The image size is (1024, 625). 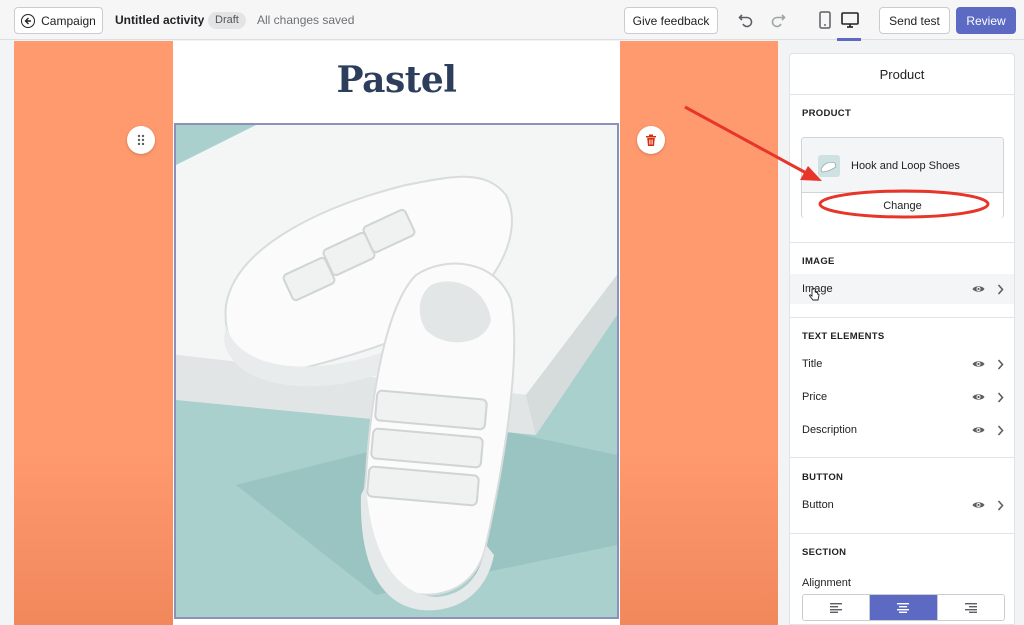 What do you see at coordinates (905, 166) in the screenshot?
I see `product-name: Hook and Loop Shoes` at bounding box center [905, 166].